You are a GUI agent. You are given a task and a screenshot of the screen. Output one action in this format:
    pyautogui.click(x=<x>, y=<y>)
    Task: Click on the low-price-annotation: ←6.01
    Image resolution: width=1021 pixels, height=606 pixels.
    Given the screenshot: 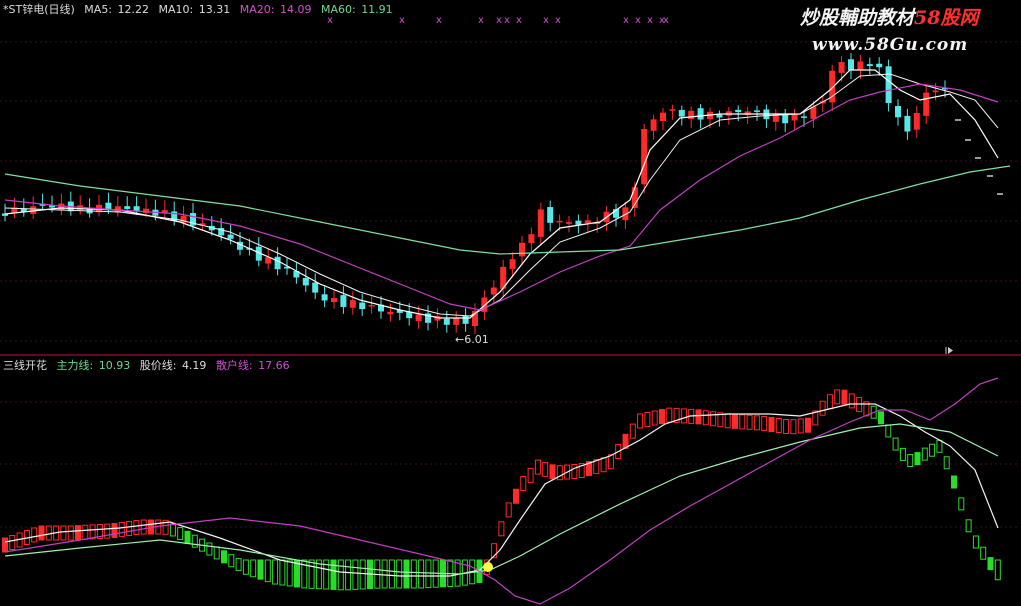 What is the action you would take?
    pyautogui.click(x=472, y=339)
    